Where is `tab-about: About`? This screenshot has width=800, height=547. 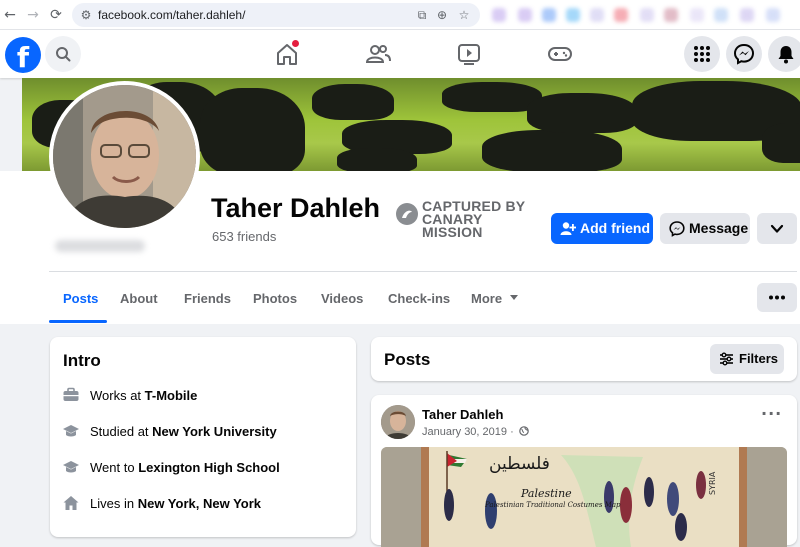 tab-about: About is located at coordinates (139, 298).